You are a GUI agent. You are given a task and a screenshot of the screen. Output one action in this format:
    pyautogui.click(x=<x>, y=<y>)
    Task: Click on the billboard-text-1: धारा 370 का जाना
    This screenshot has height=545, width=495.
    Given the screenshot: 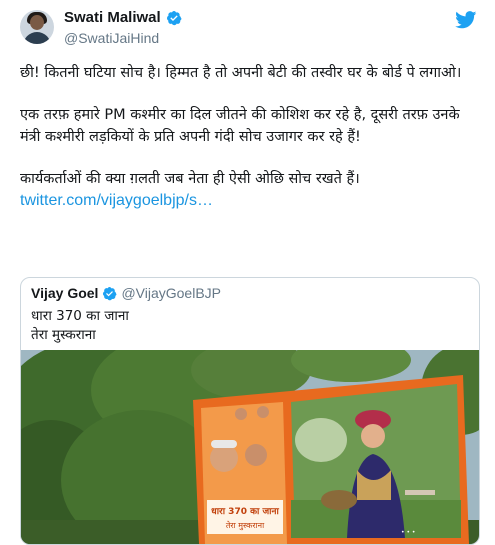 What is the action you would take?
    pyautogui.click(x=245, y=512)
    